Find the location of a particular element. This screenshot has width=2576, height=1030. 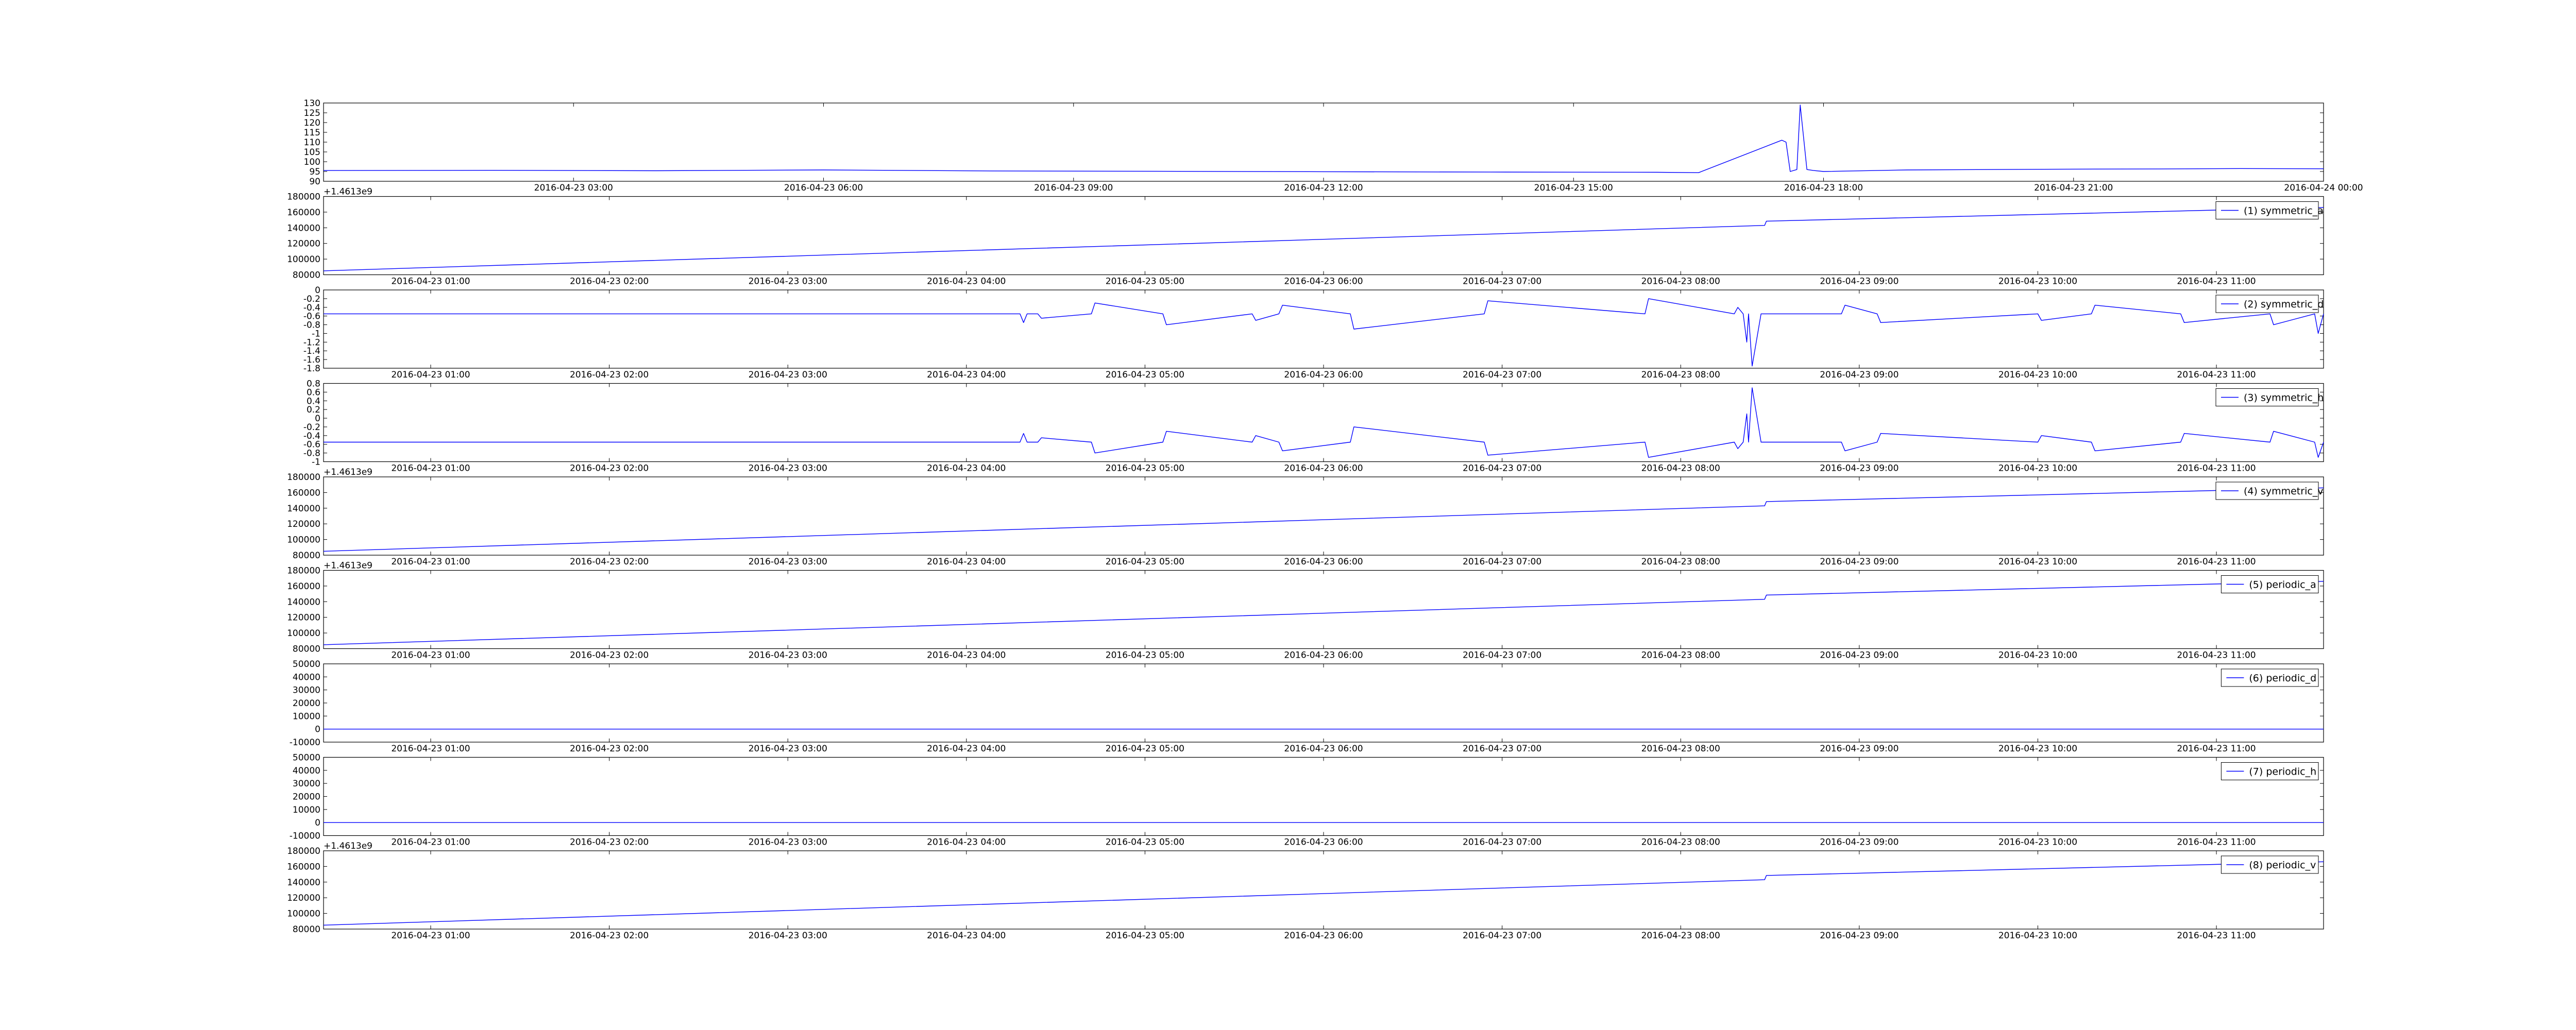

legend-label: (2) symmetric_d is located at coordinates (2284, 304).